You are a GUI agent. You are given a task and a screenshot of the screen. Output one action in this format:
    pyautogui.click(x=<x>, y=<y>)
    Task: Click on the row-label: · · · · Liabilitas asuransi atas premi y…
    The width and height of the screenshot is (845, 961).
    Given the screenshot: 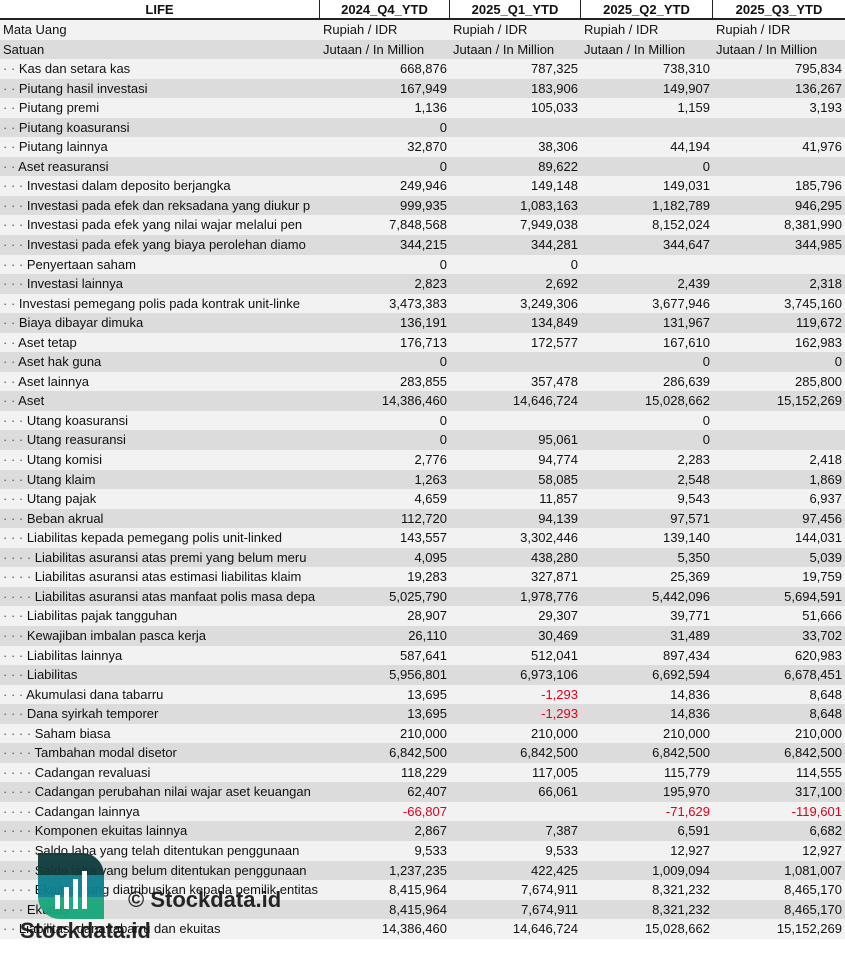 What is the action you would take?
    pyautogui.click(x=160, y=558)
    